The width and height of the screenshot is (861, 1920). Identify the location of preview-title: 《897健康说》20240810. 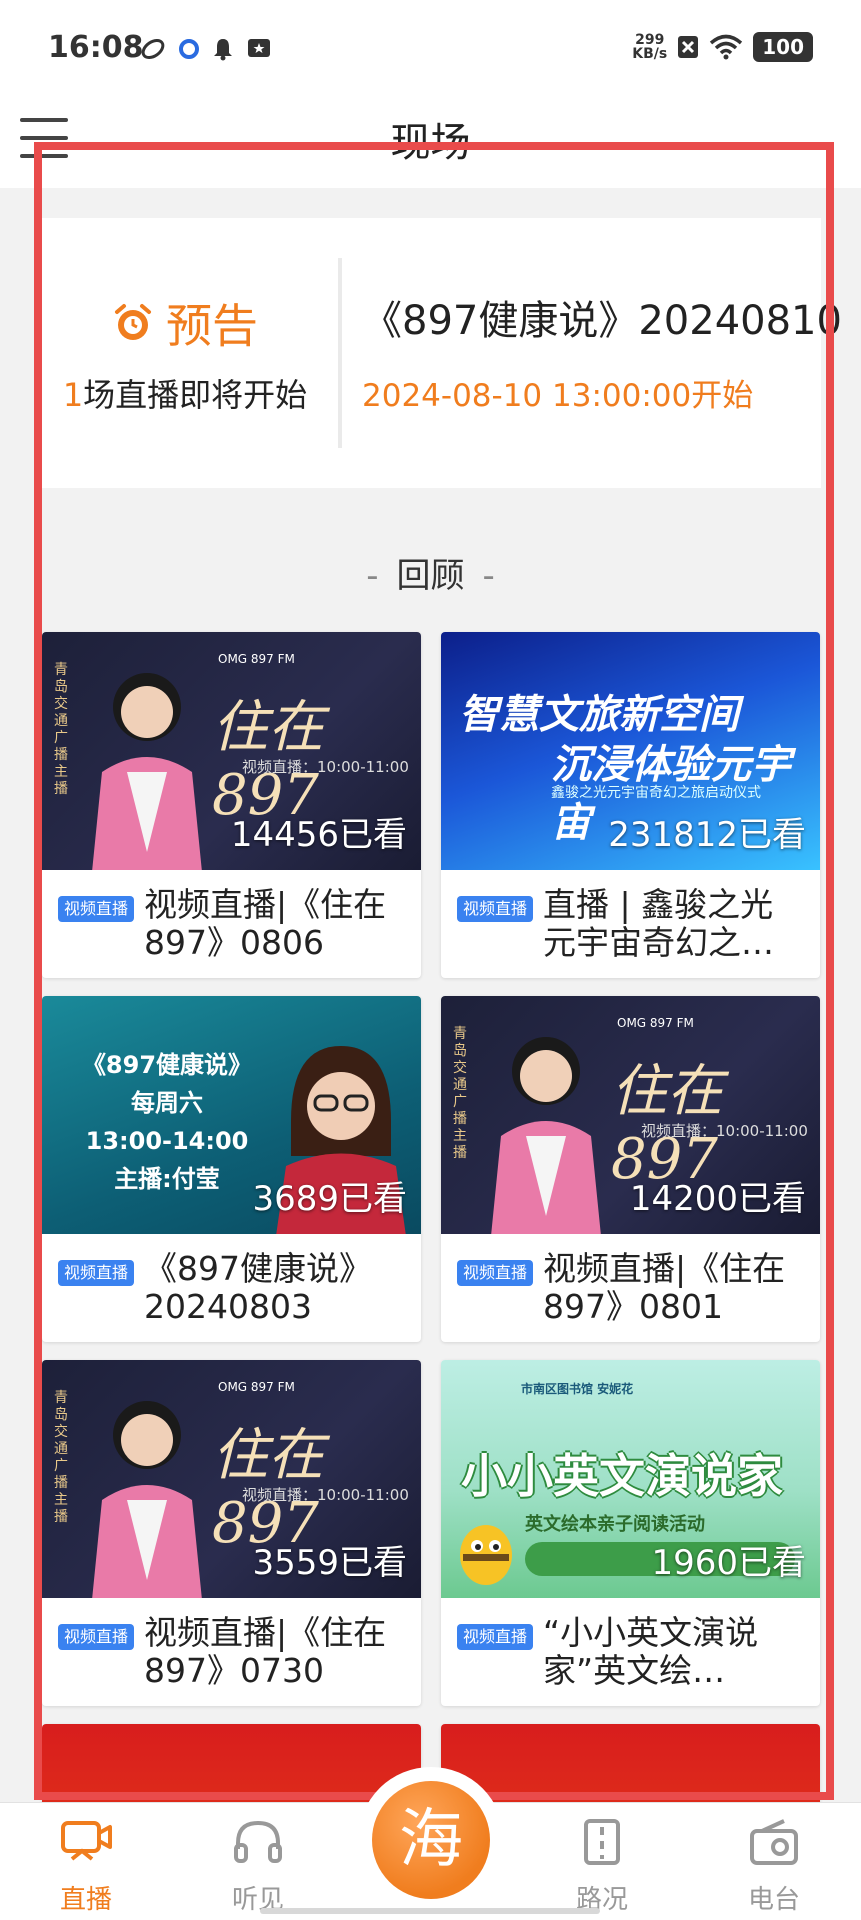
(602, 321).